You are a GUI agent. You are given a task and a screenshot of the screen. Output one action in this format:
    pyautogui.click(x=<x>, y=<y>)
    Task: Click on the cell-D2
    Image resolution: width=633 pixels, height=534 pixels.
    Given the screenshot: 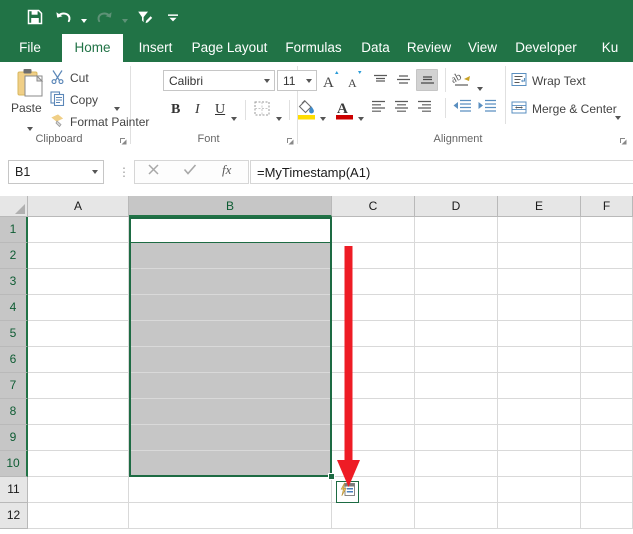 What is the action you would take?
    pyautogui.click(x=456, y=256)
    